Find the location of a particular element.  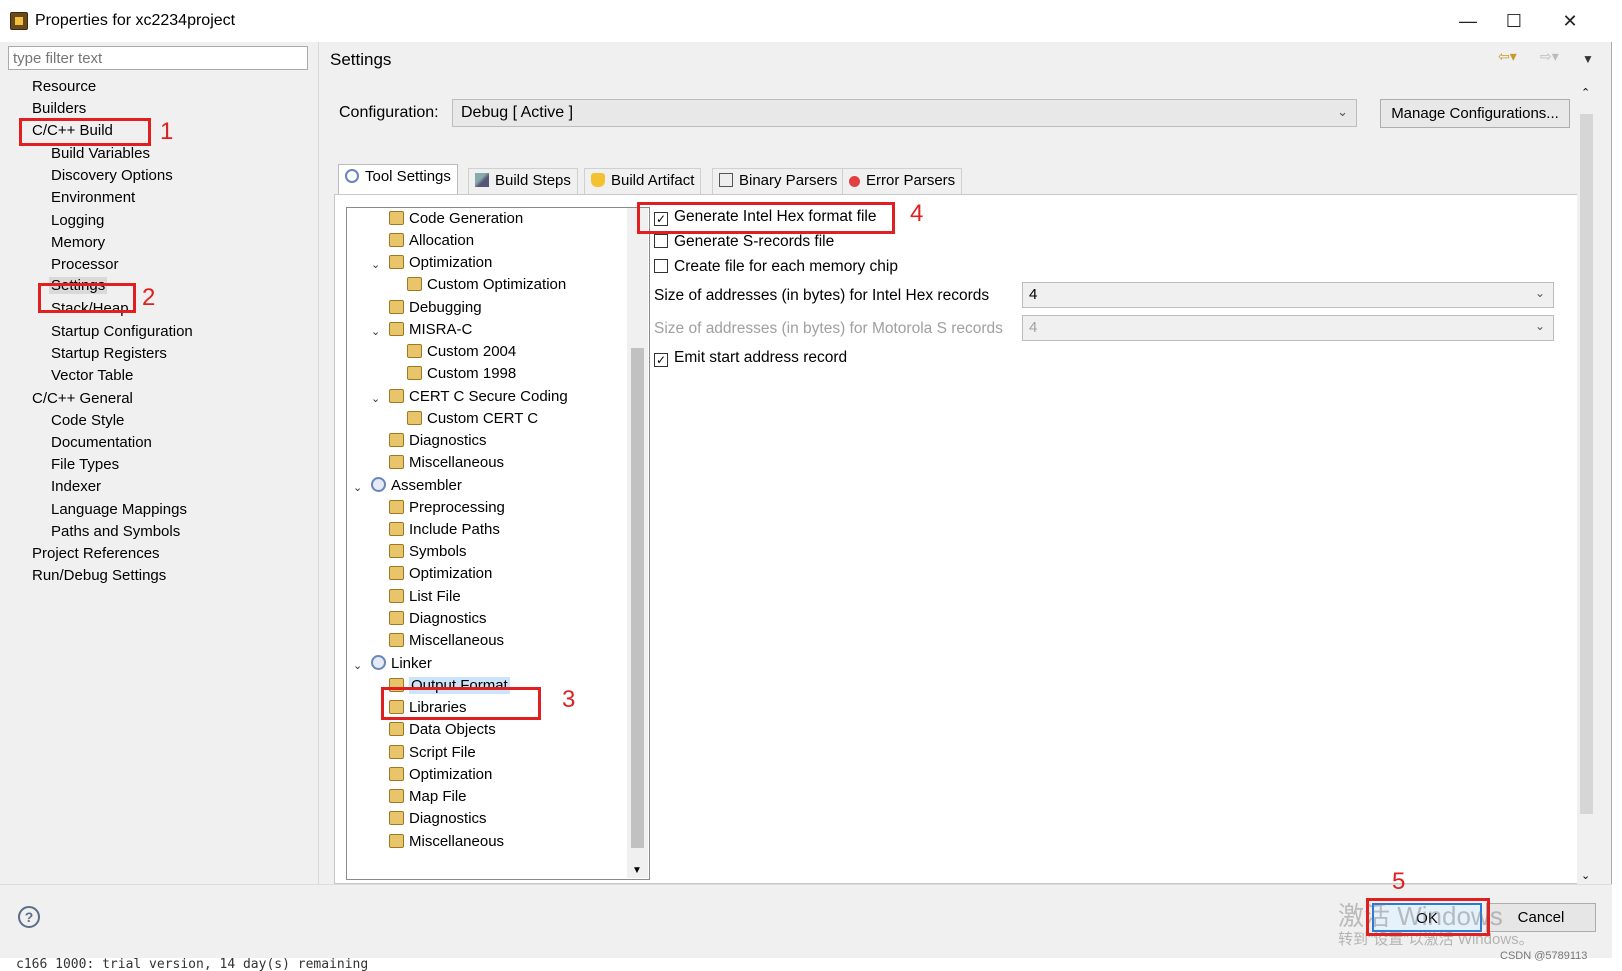

tree-cert-c: CERT C Secure Coding is located at coordinates (478, 396).